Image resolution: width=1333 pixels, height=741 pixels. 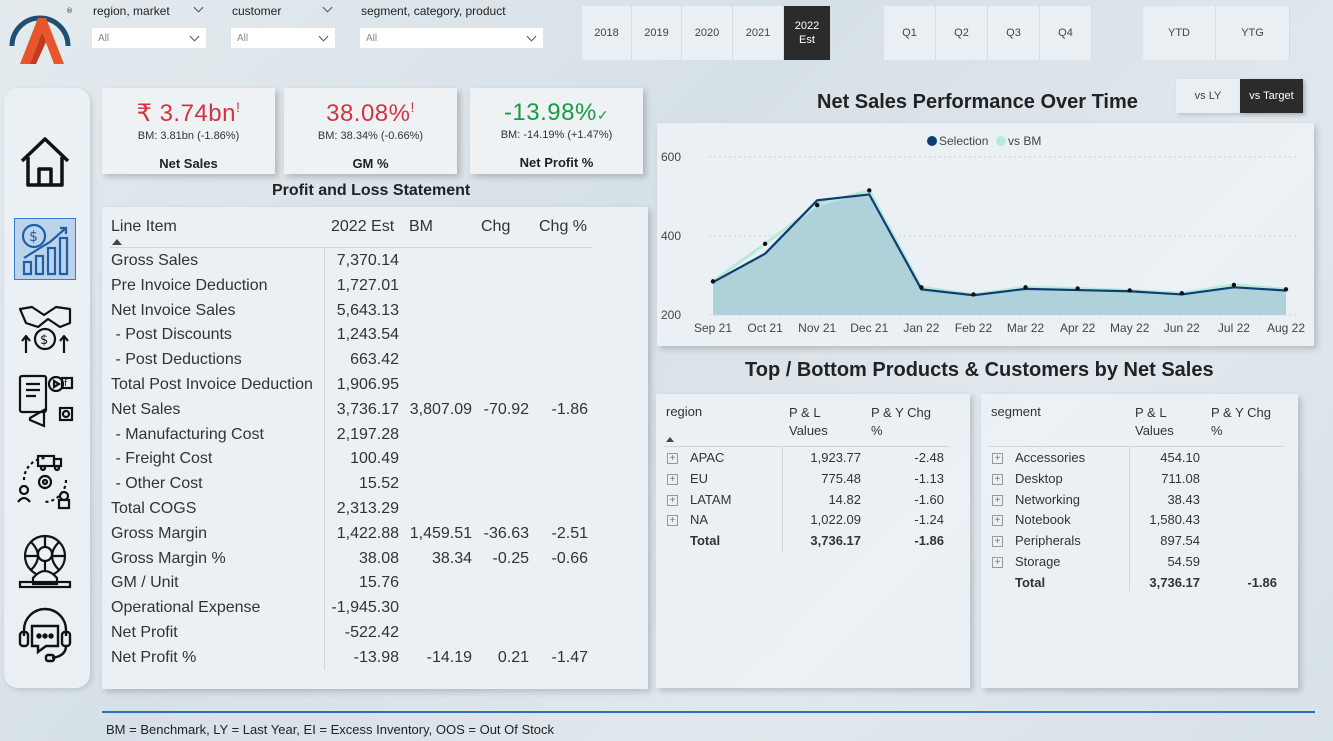 I want to click on pl-header-chg: Chg, so click(x=495, y=227).